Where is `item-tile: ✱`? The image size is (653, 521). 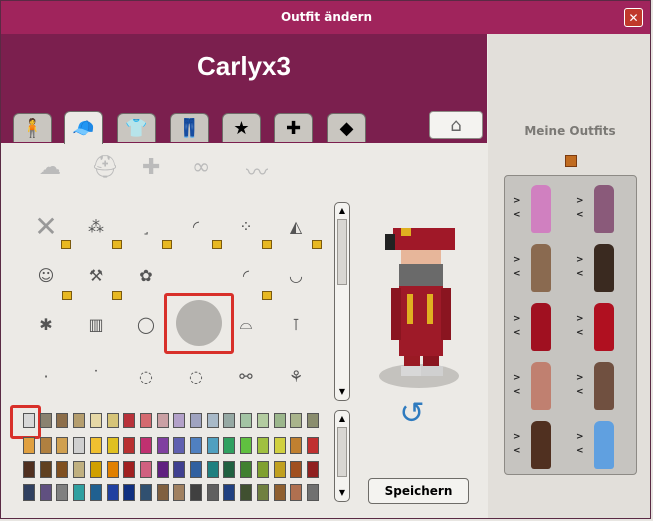
item-tile: ✱ is located at coordinates (46, 324).